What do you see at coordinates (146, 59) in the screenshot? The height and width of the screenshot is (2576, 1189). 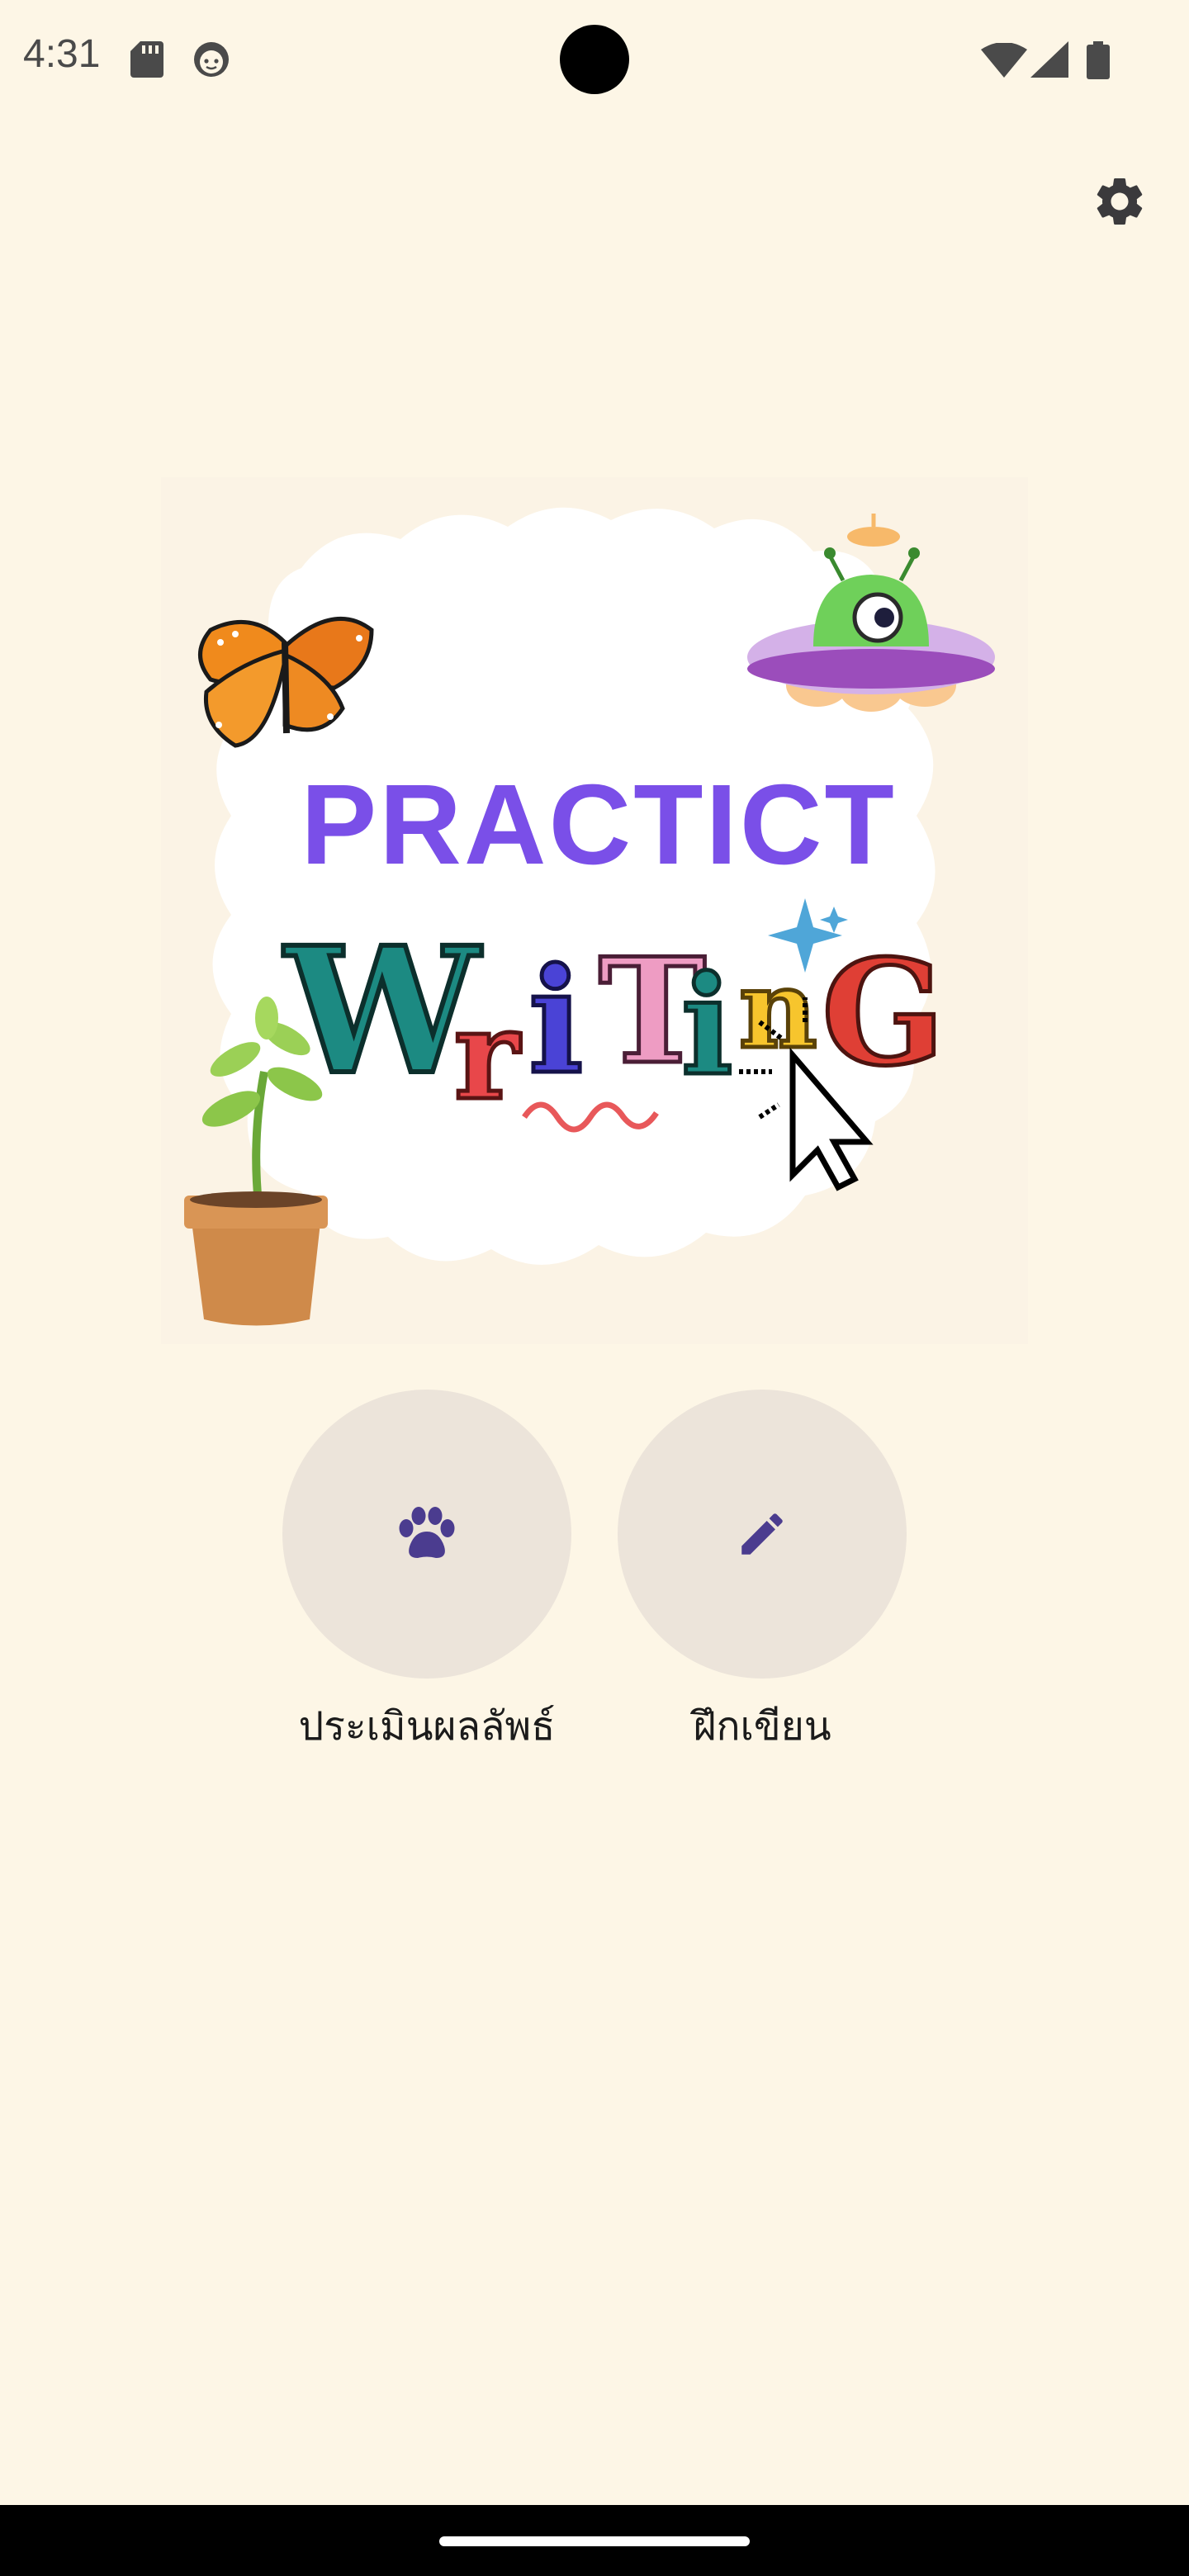 I see `sd-card-icon` at bounding box center [146, 59].